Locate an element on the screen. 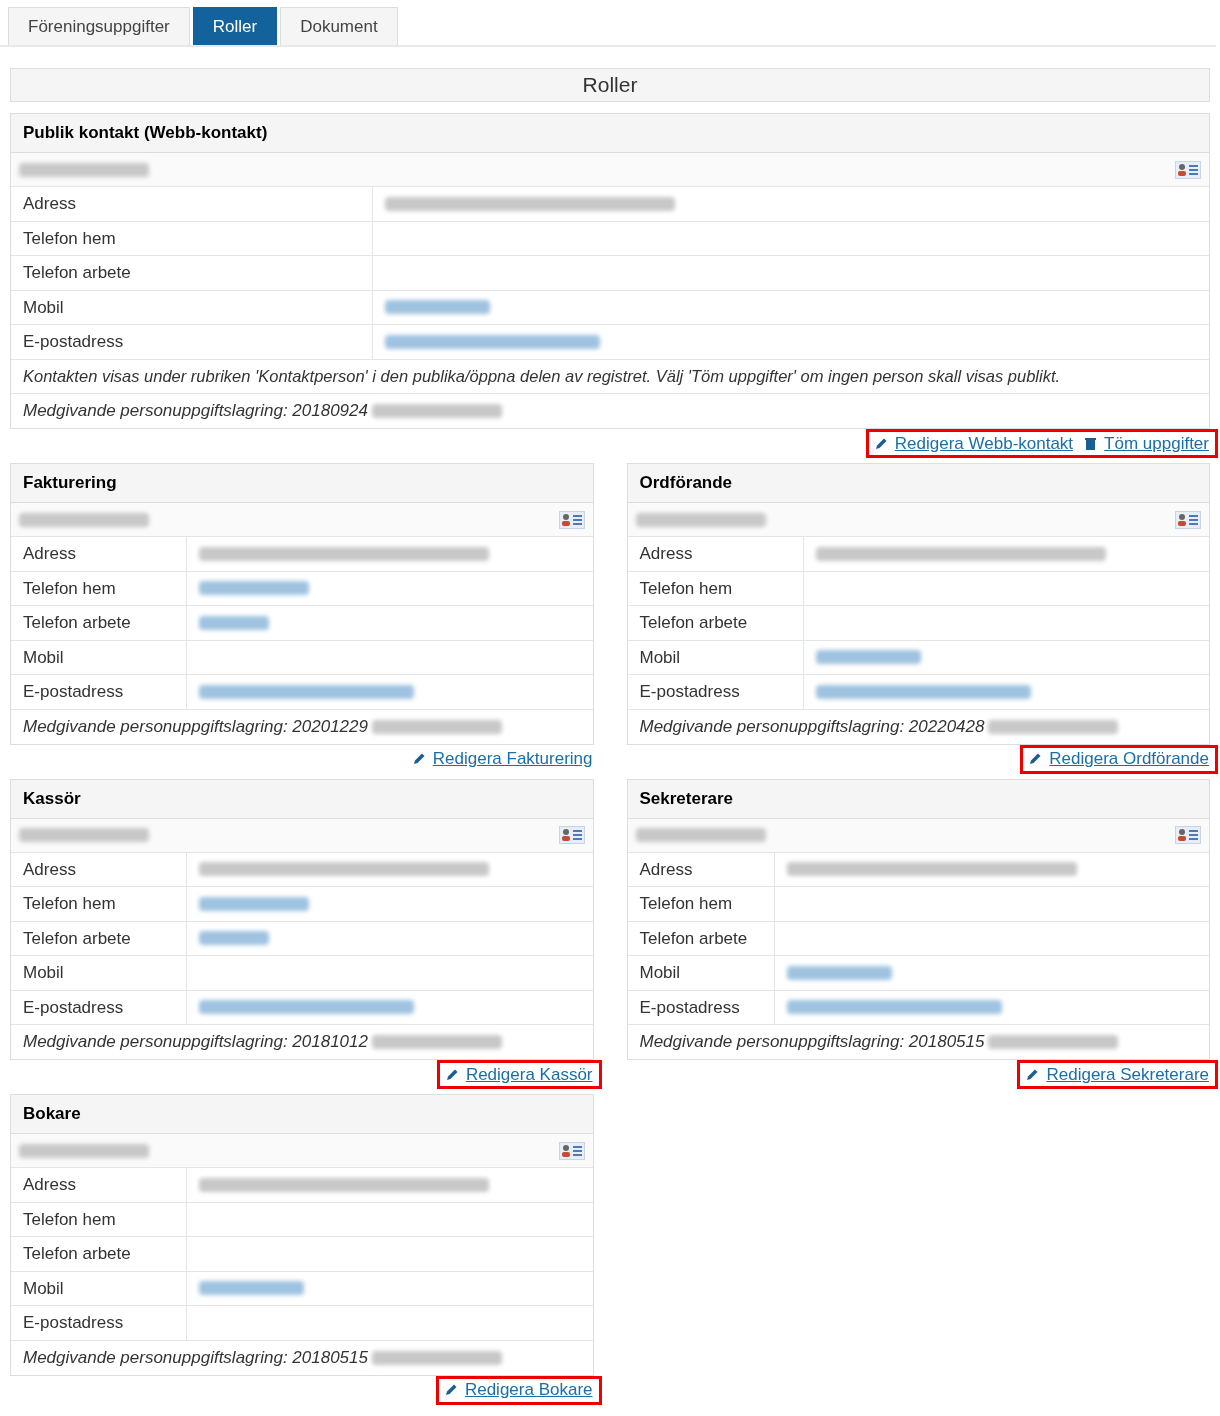 The image size is (1220, 1416). action-link: Redigera Ordförande is located at coordinates (1129, 759).